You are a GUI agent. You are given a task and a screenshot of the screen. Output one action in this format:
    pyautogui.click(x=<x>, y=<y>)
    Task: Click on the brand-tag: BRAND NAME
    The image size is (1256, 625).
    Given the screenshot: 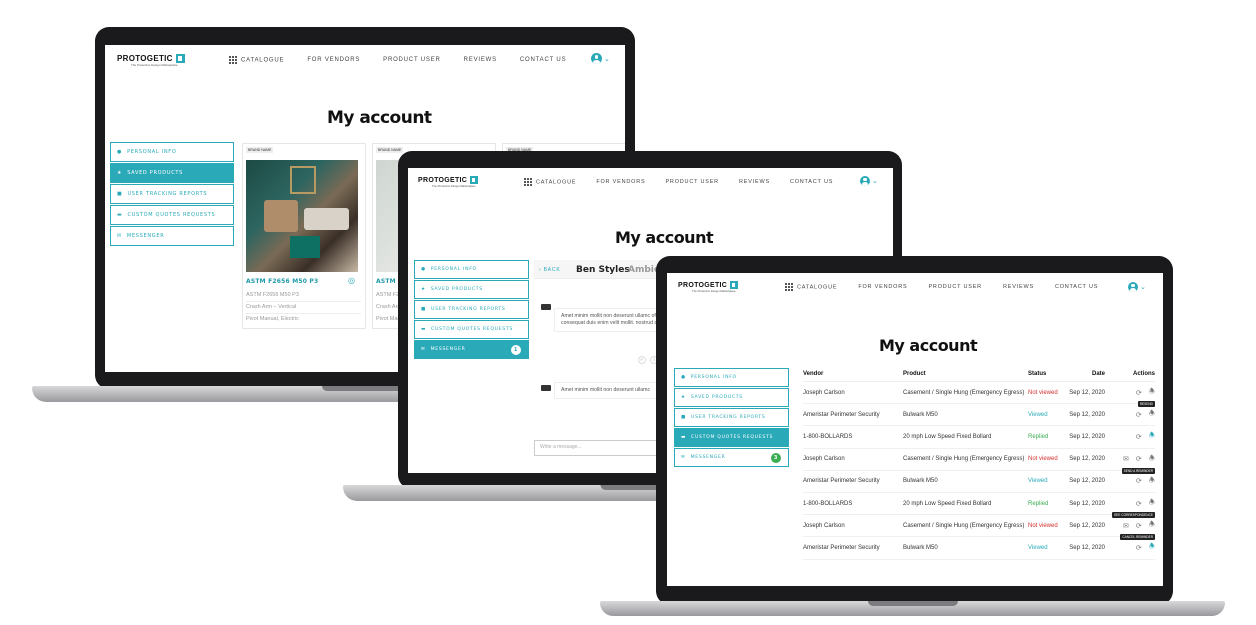 What is the action you would take?
    pyautogui.click(x=390, y=150)
    